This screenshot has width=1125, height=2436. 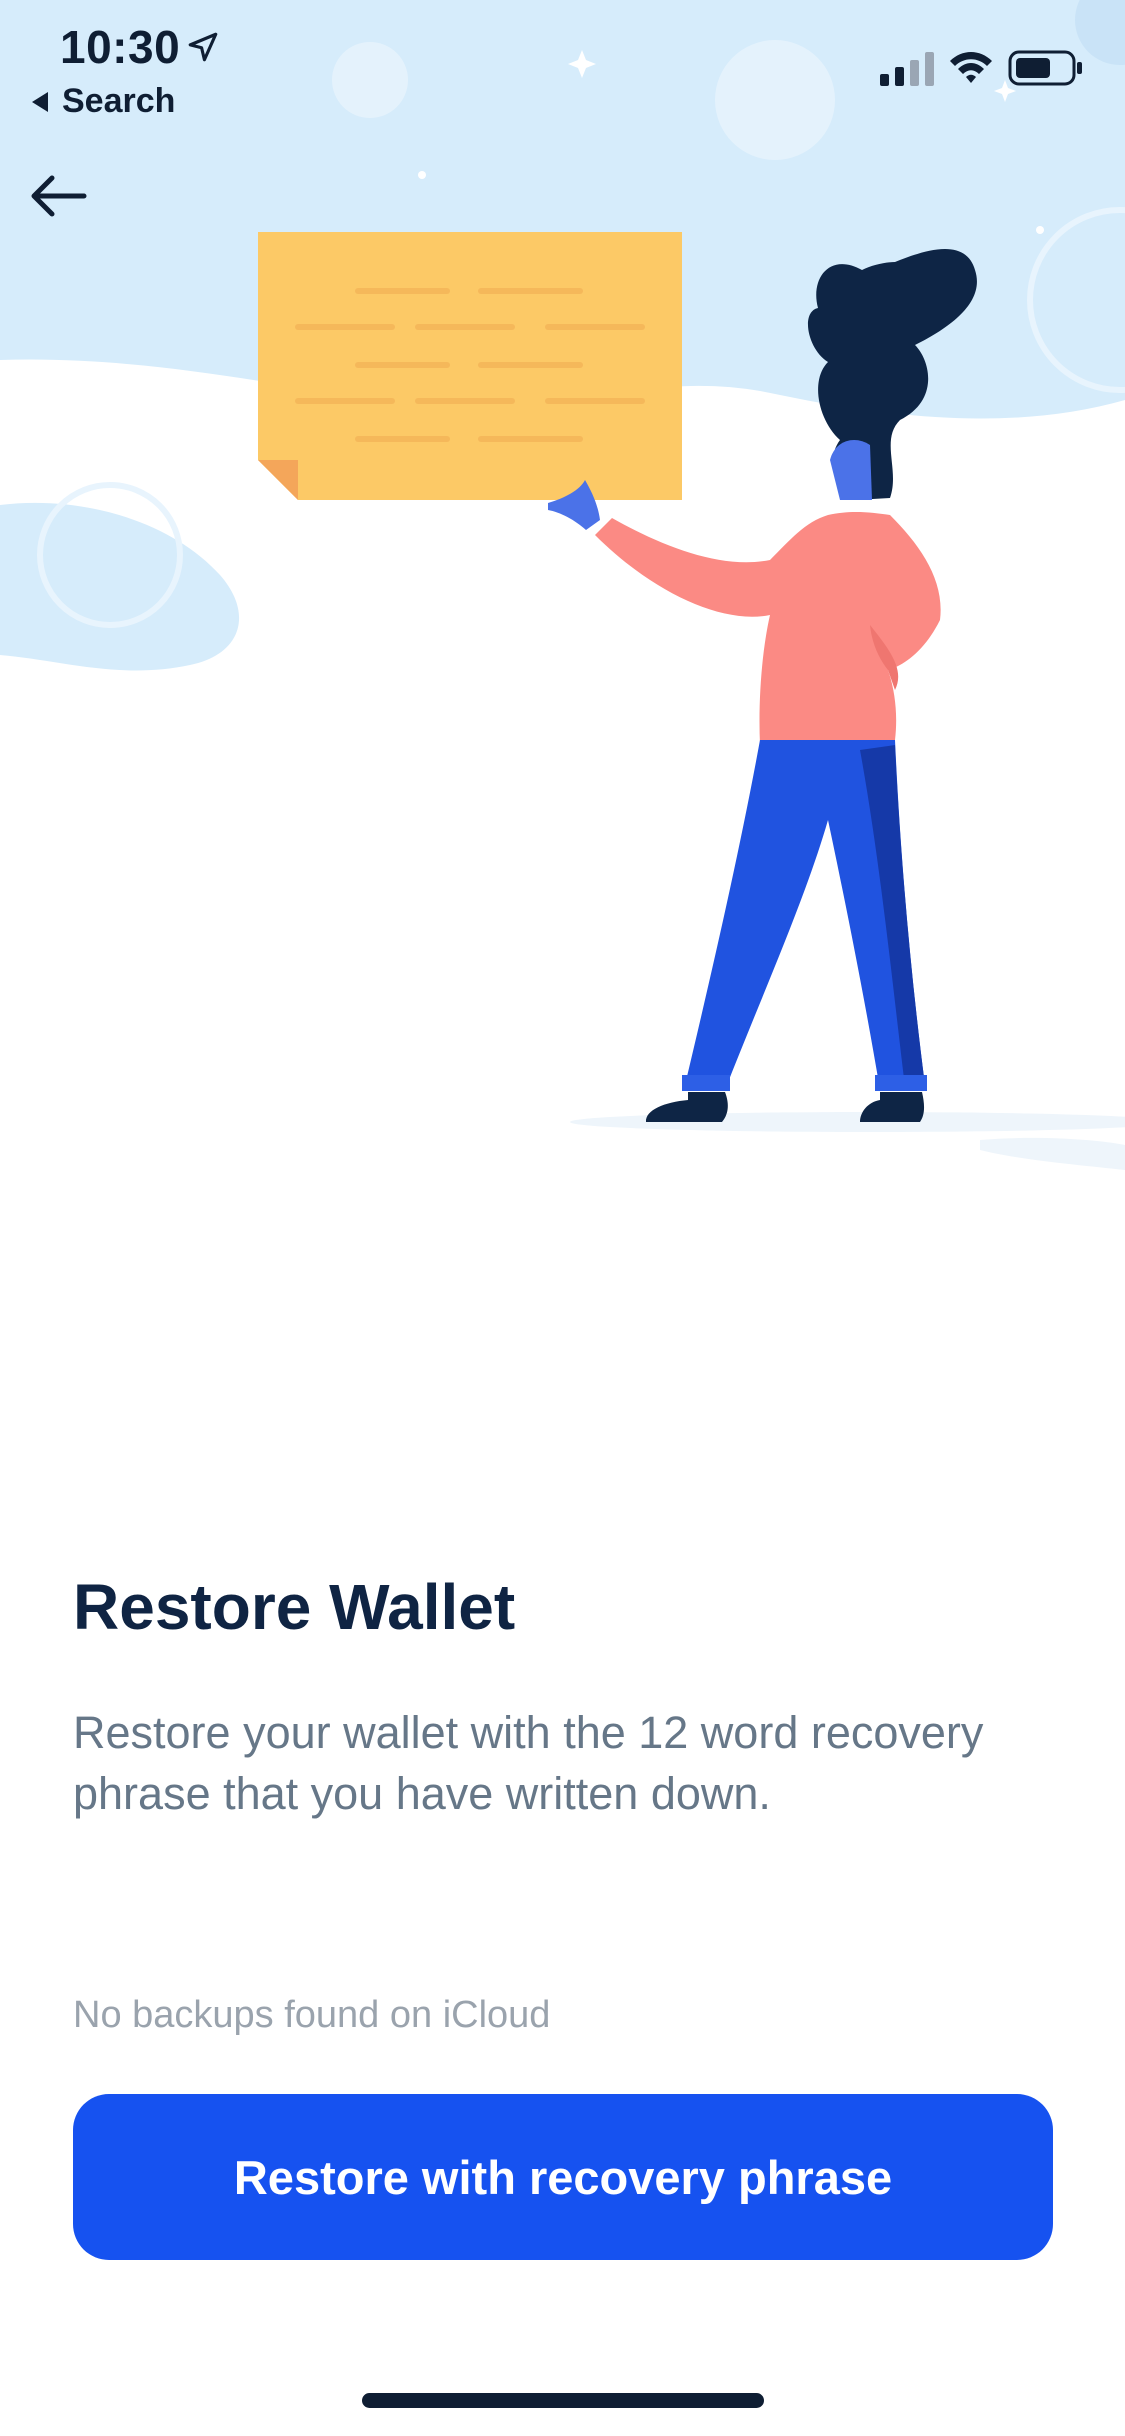 I want to click on back-triangle-icon, so click(x=40, y=101).